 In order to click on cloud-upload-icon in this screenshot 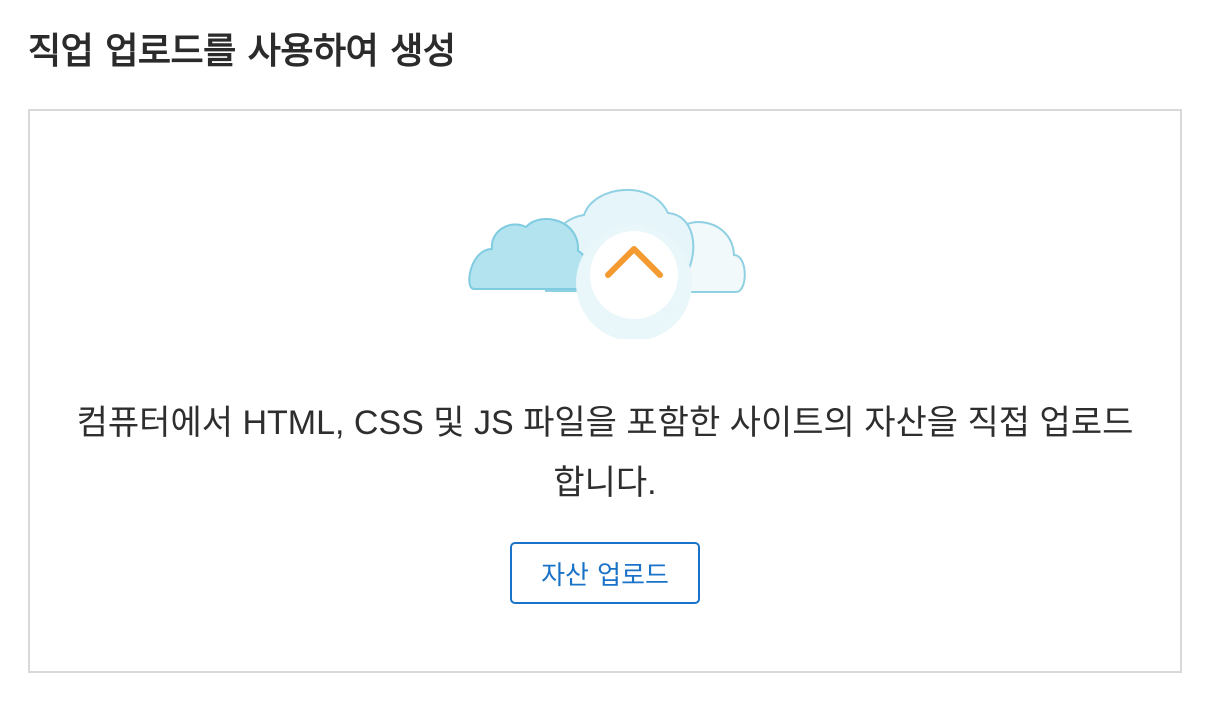, I will do `click(607, 264)`.